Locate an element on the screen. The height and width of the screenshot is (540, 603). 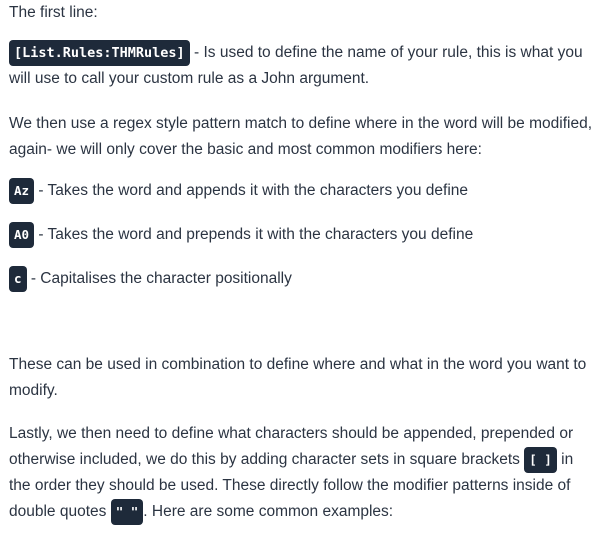
modifier-code-append: Az is located at coordinates (22, 191).